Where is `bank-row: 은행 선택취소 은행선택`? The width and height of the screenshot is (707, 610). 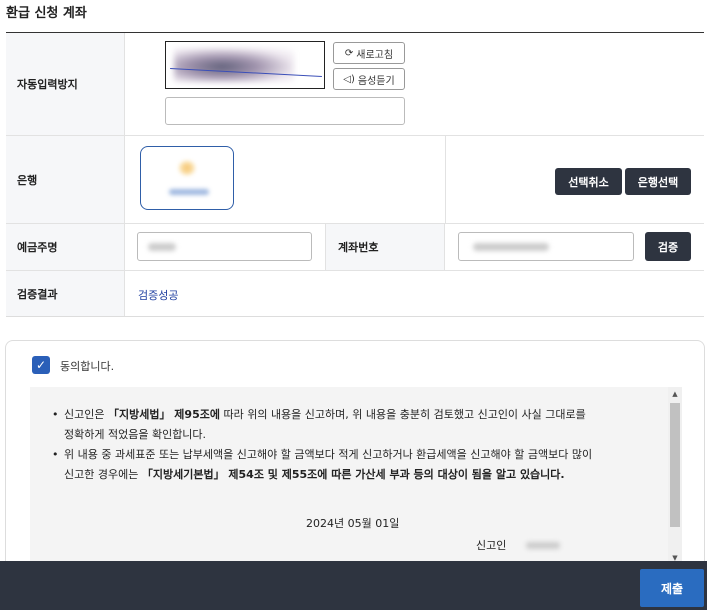 bank-row: 은행 선택취소 은행선택 is located at coordinates (355, 180).